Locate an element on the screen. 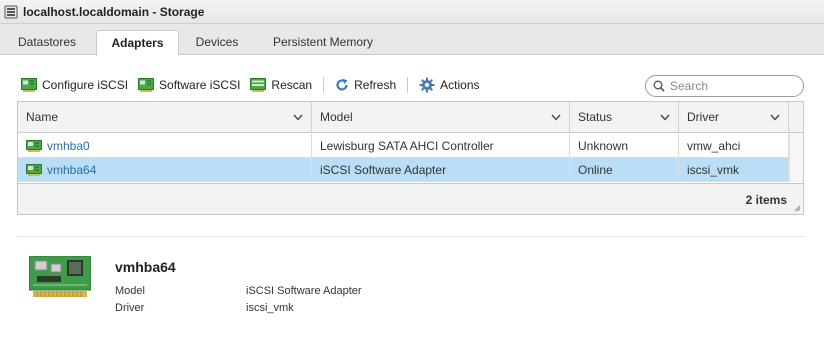  cell-name: vmhba0 is located at coordinates (165, 146).